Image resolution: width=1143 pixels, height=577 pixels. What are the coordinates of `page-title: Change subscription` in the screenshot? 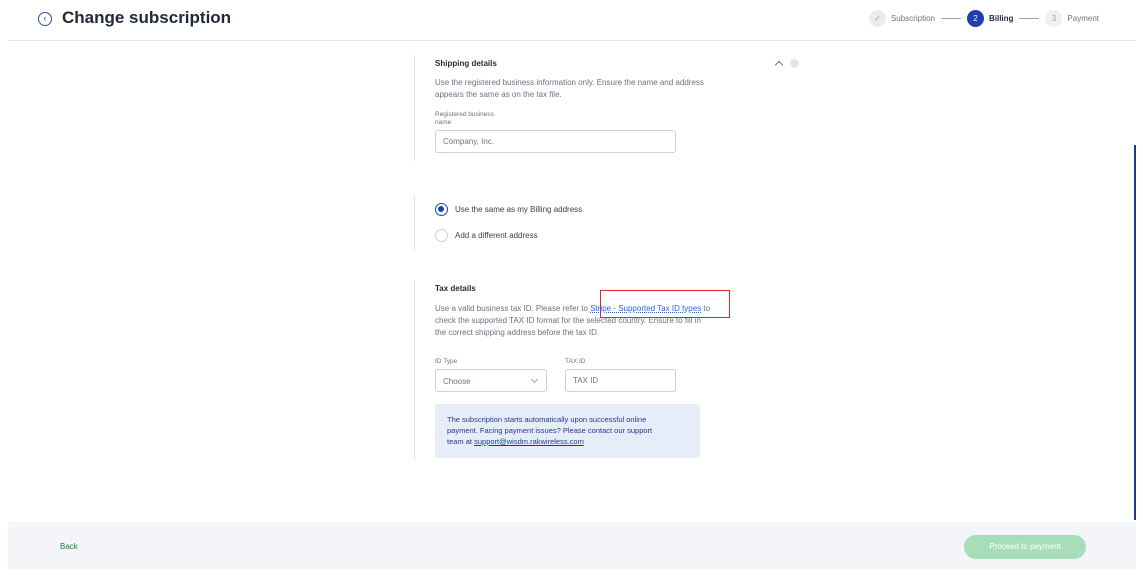 It's located at (147, 17).